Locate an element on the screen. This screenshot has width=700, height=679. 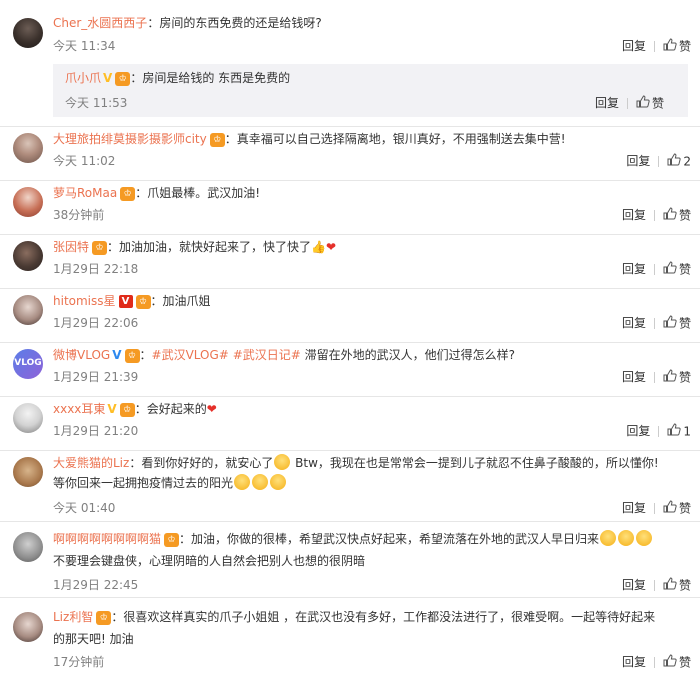
hashtag-link: #武汉日记# is located at coordinates (267, 355).